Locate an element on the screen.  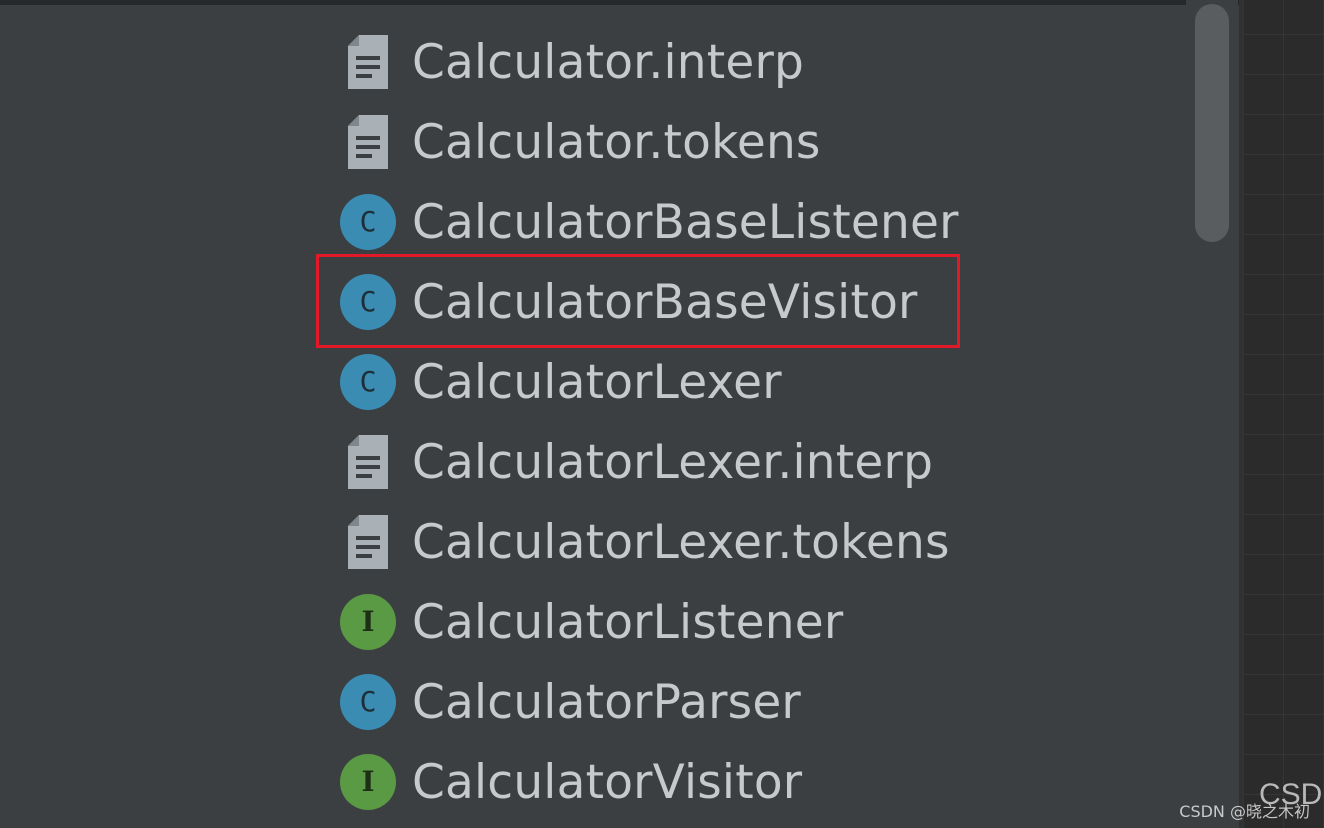
tree-item-calculator-lexer: C CalculatorLexer is located at coordinates (688, 382).